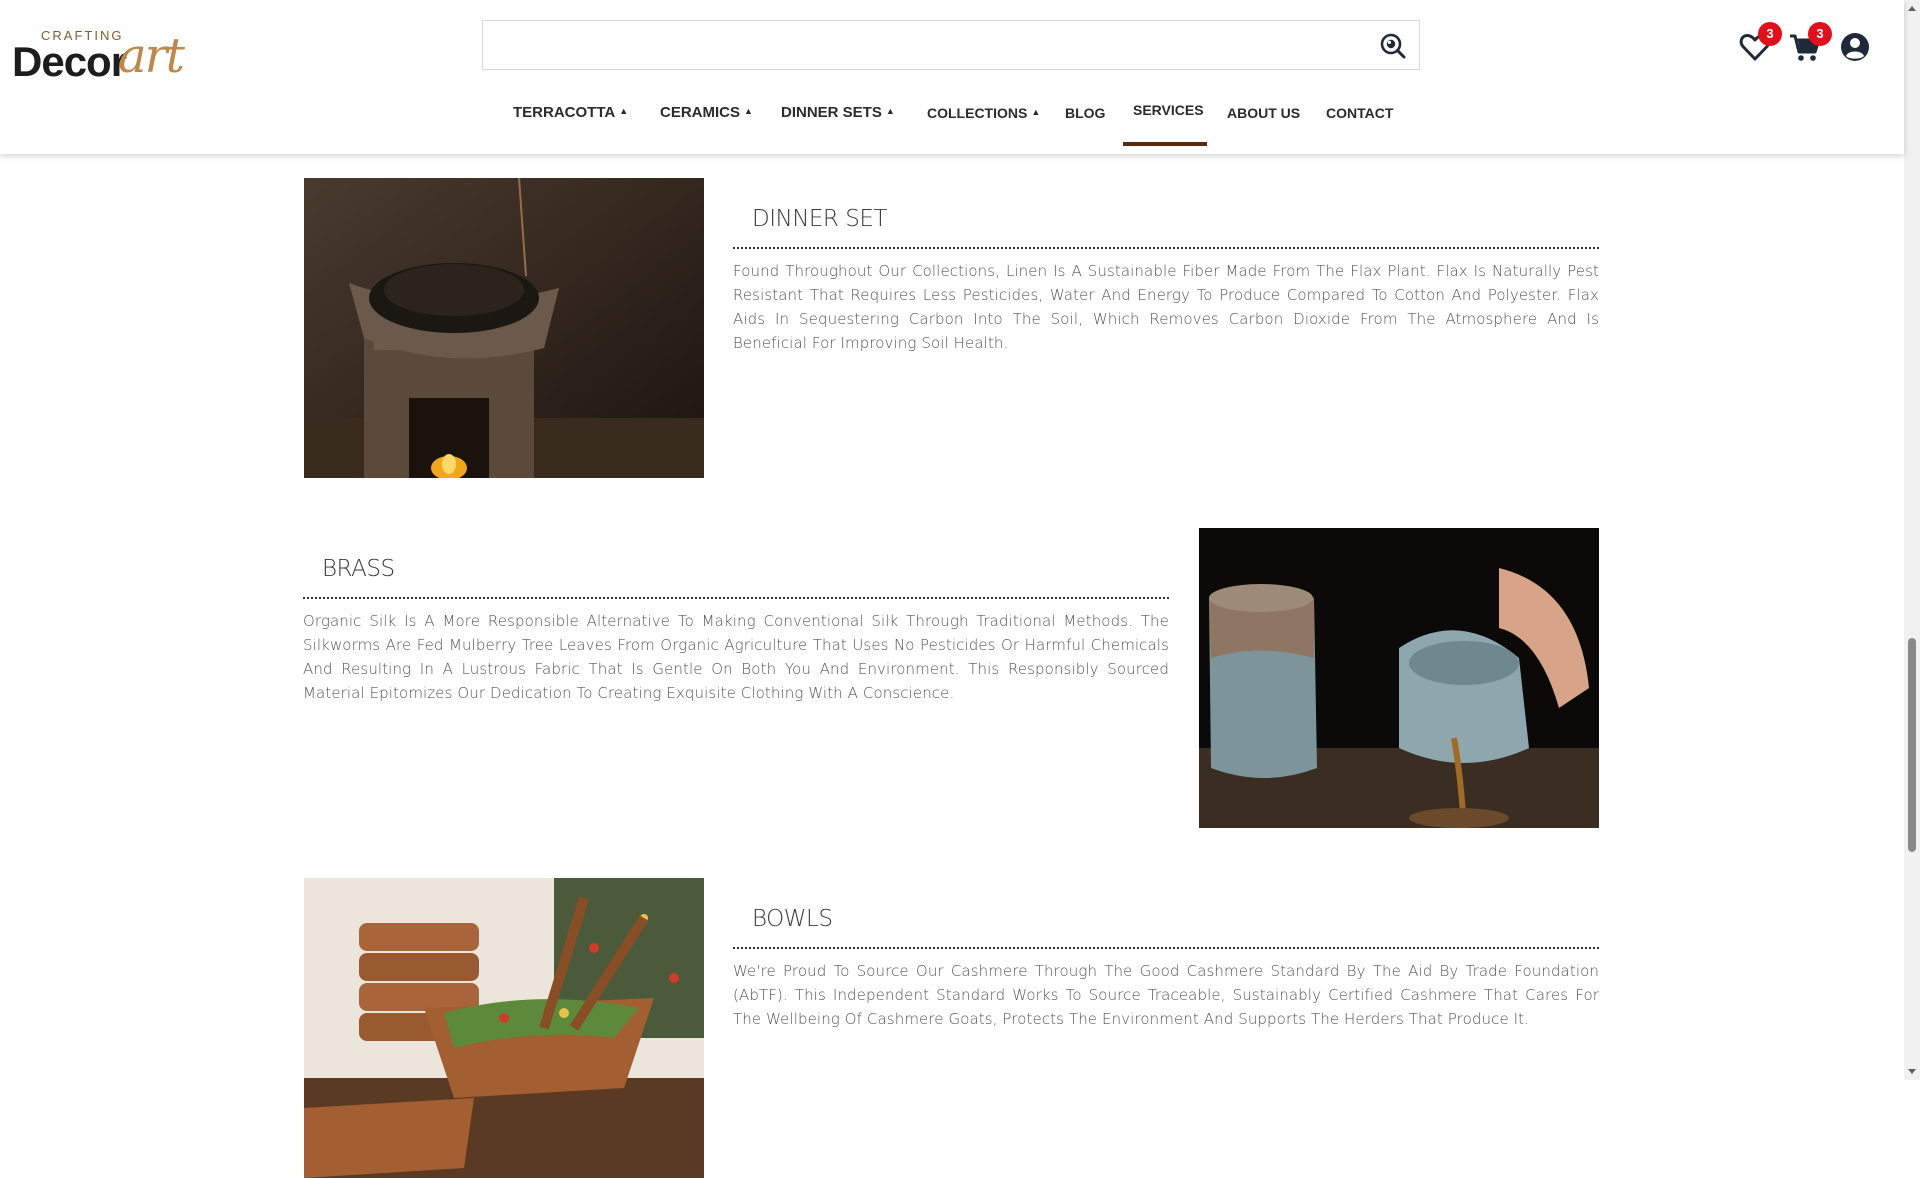 This screenshot has width=1920, height=1178. I want to click on nav-terracotta-label: TERRACOTTA, so click(564, 112).